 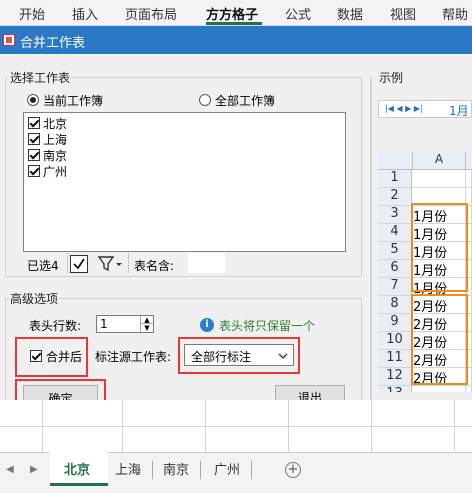 I want to click on row-number: 13, so click(x=395, y=389).